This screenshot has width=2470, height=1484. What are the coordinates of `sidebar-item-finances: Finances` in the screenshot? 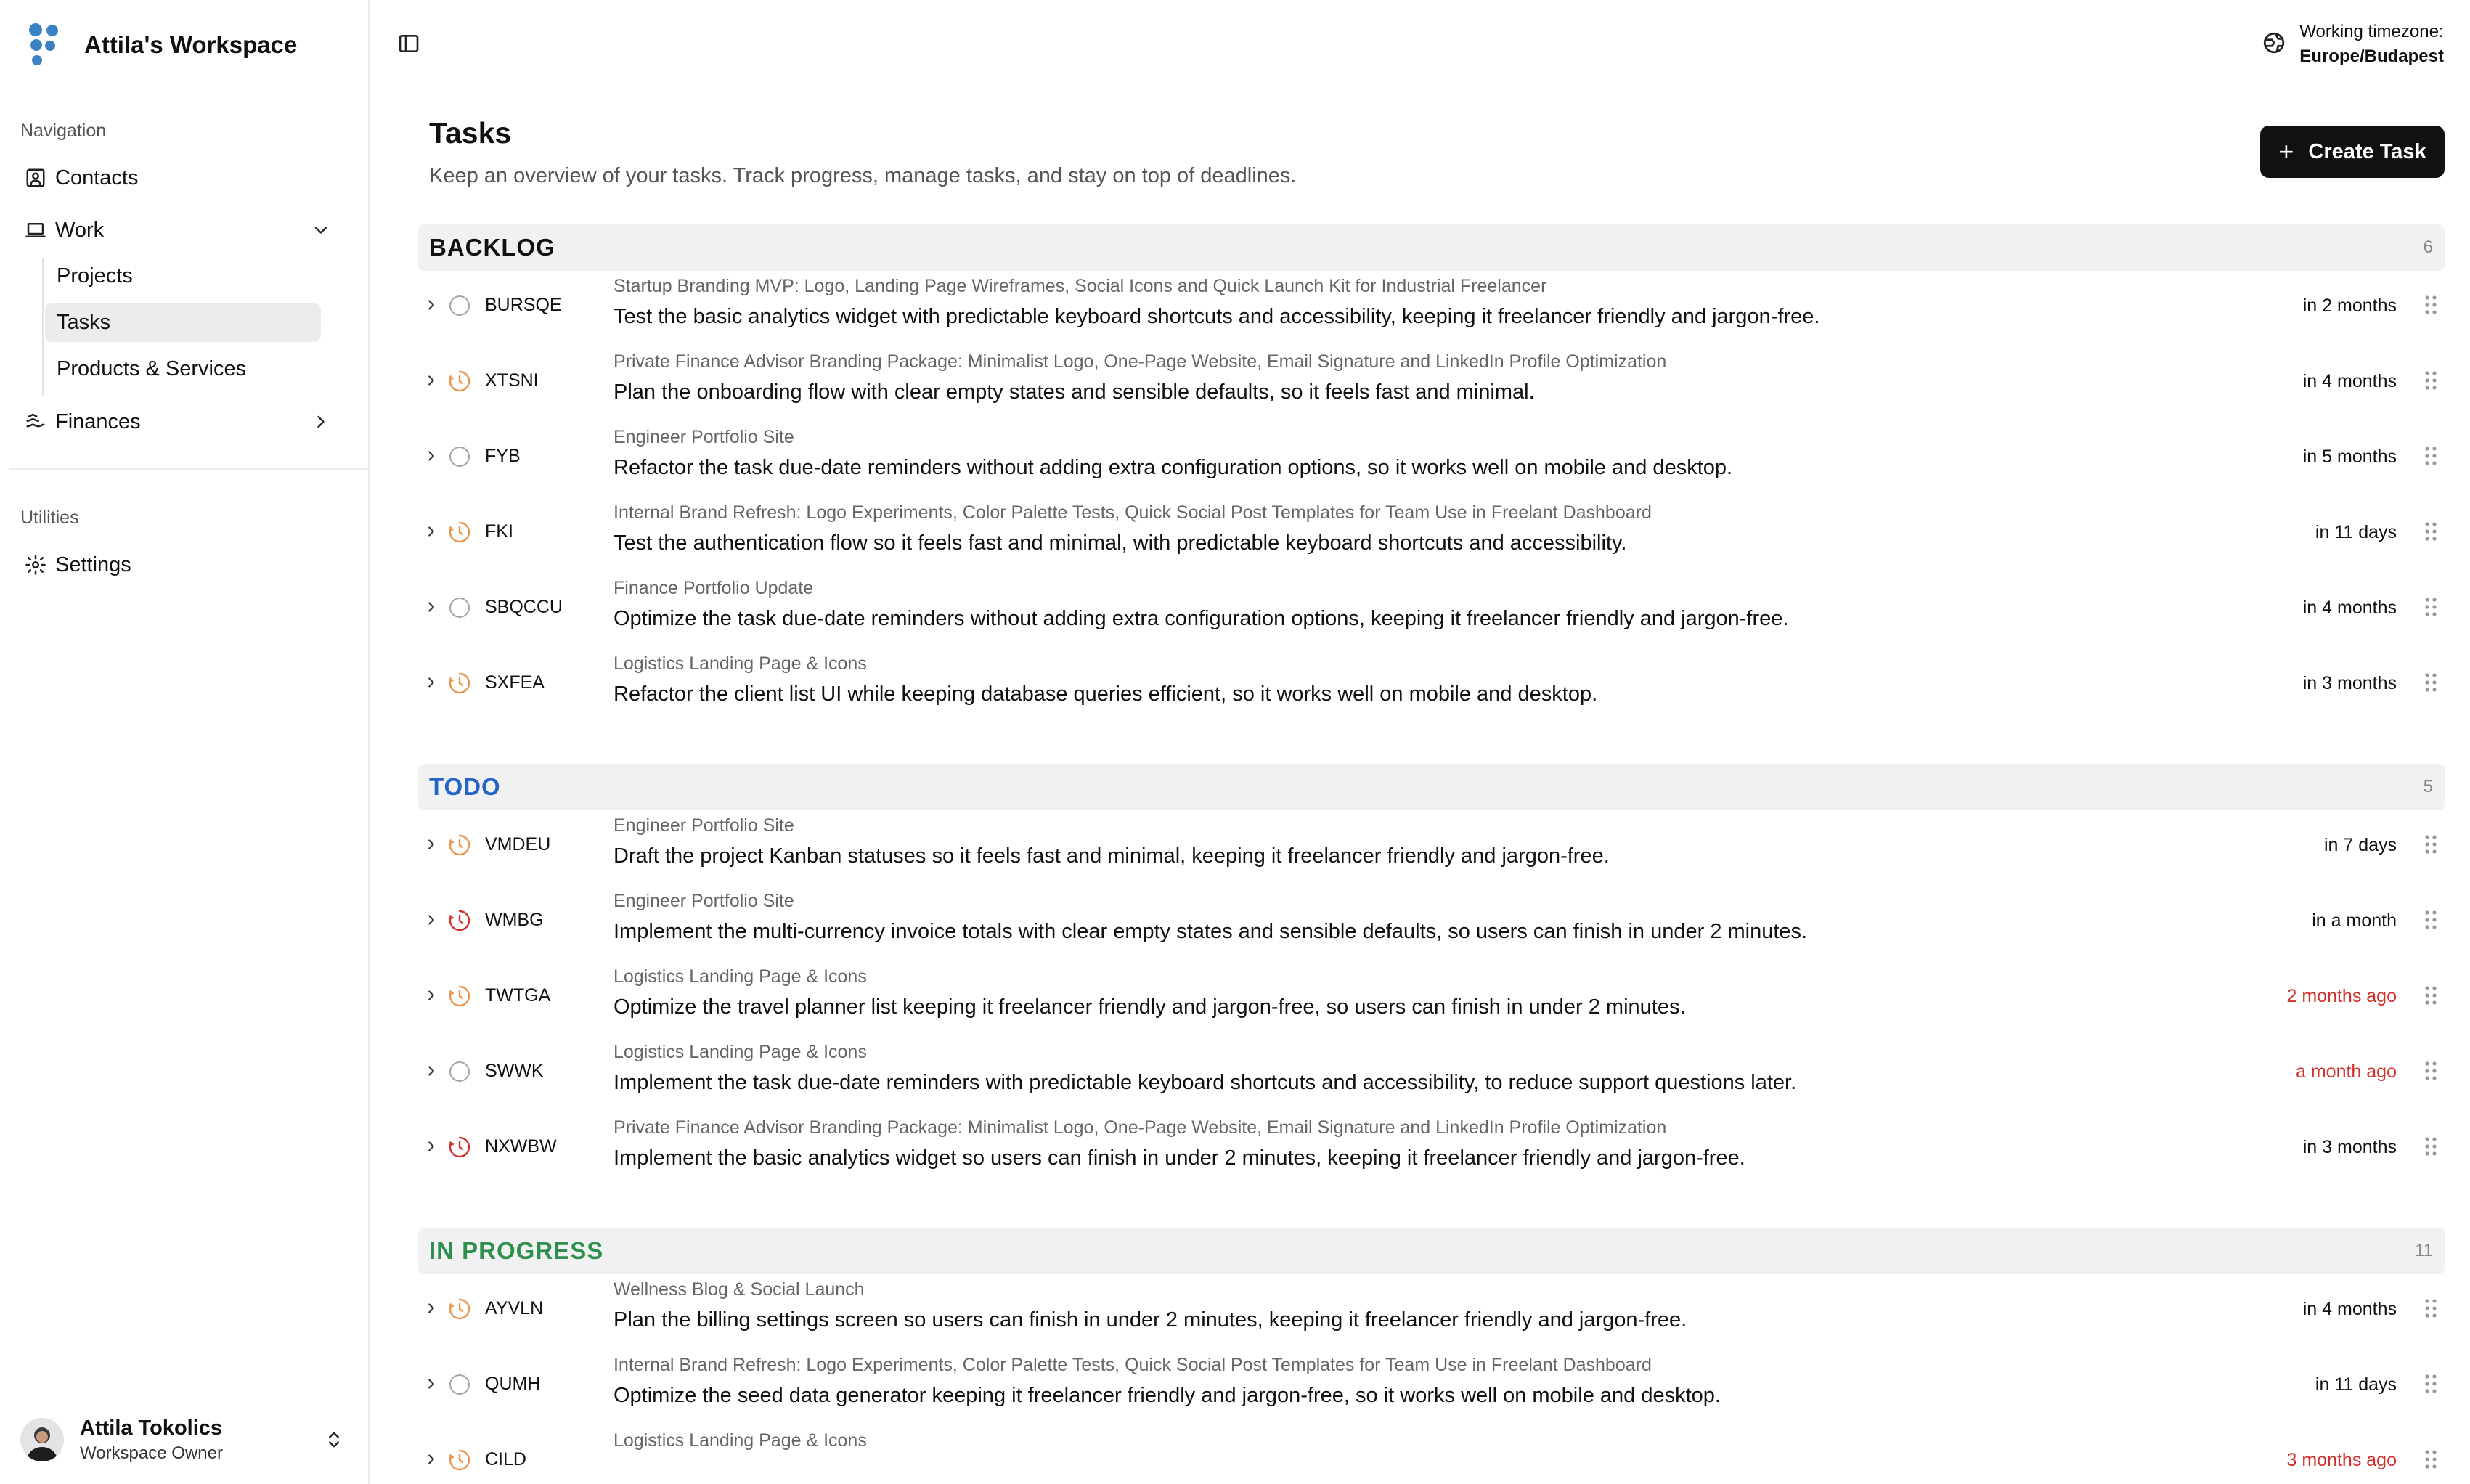 It's located at (180, 421).